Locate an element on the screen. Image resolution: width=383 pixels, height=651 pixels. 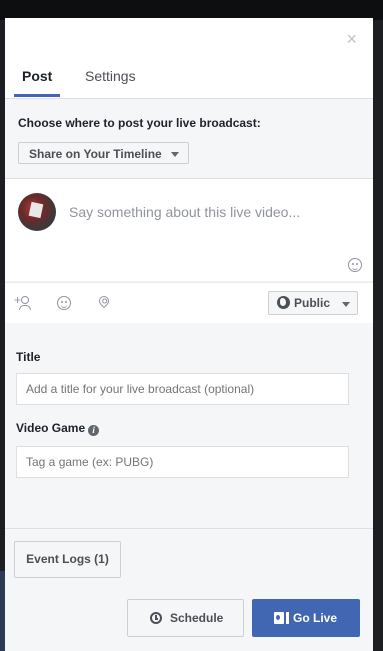
schedule-label: Schedule is located at coordinates (197, 618).